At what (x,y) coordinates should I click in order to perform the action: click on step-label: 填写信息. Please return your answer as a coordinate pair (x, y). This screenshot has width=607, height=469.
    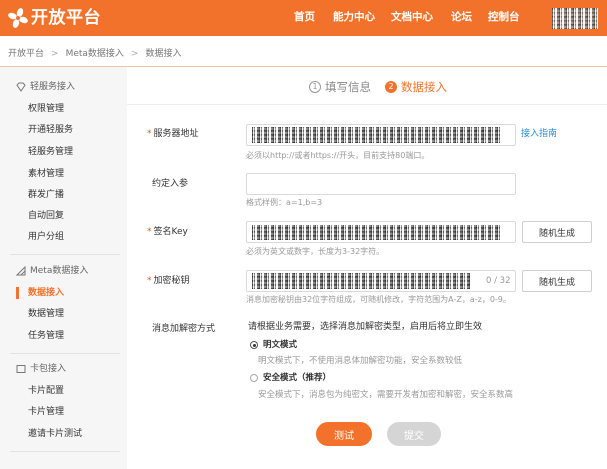
    Looking at the image, I should click on (348, 87).